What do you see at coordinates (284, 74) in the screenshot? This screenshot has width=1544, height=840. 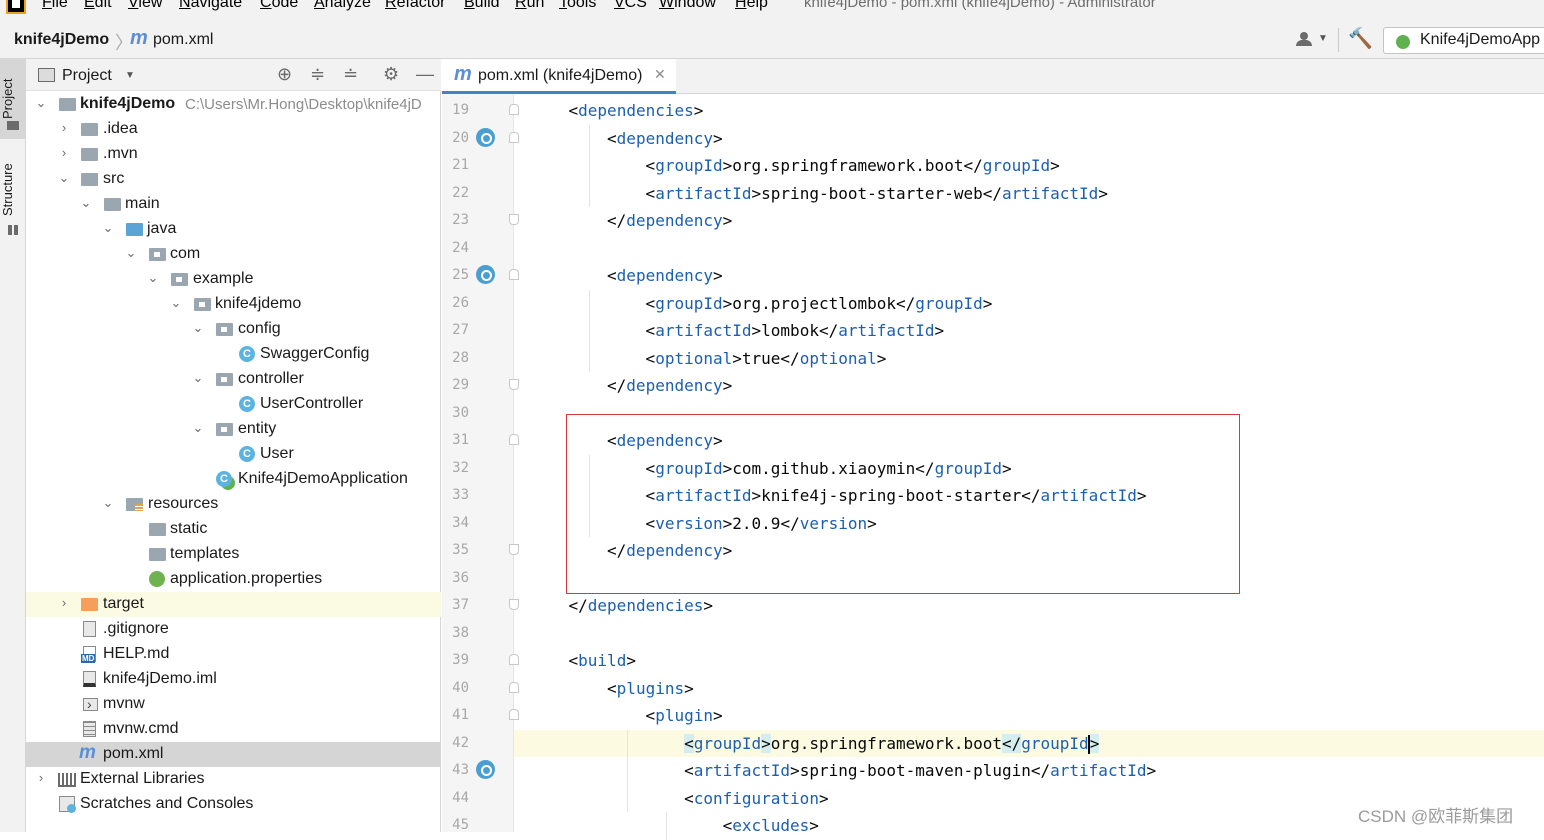 I see `locate-crosshair-icon: ⊕` at bounding box center [284, 74].